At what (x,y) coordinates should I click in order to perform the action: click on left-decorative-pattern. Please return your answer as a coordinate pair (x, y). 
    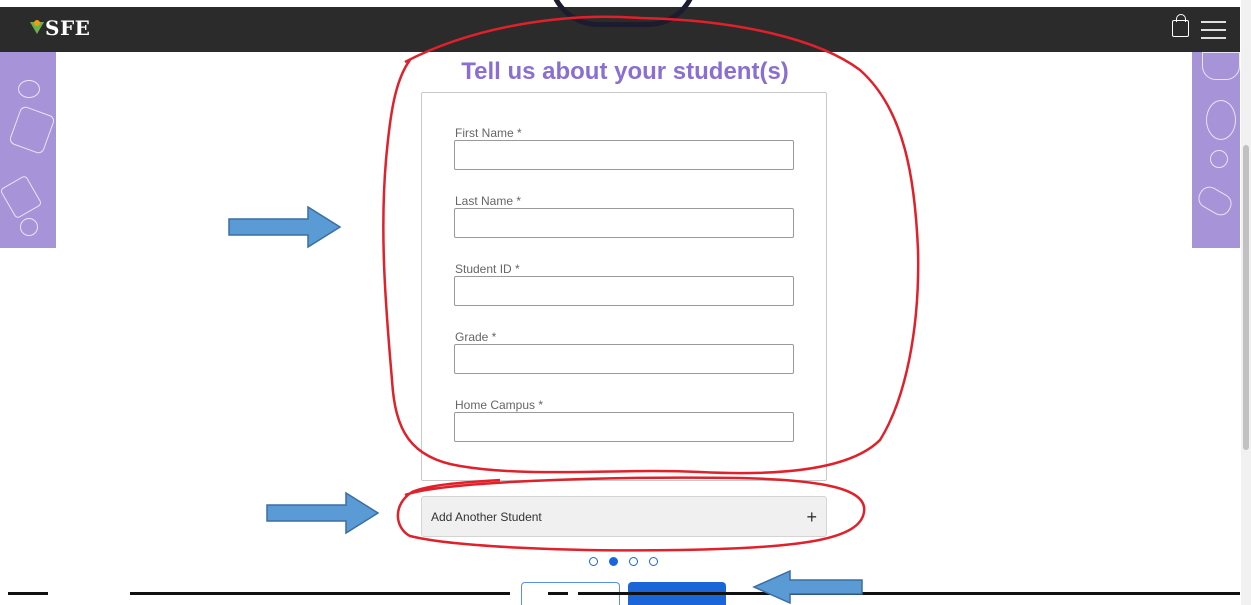
    Looking at the image, I should click on (28, 150).